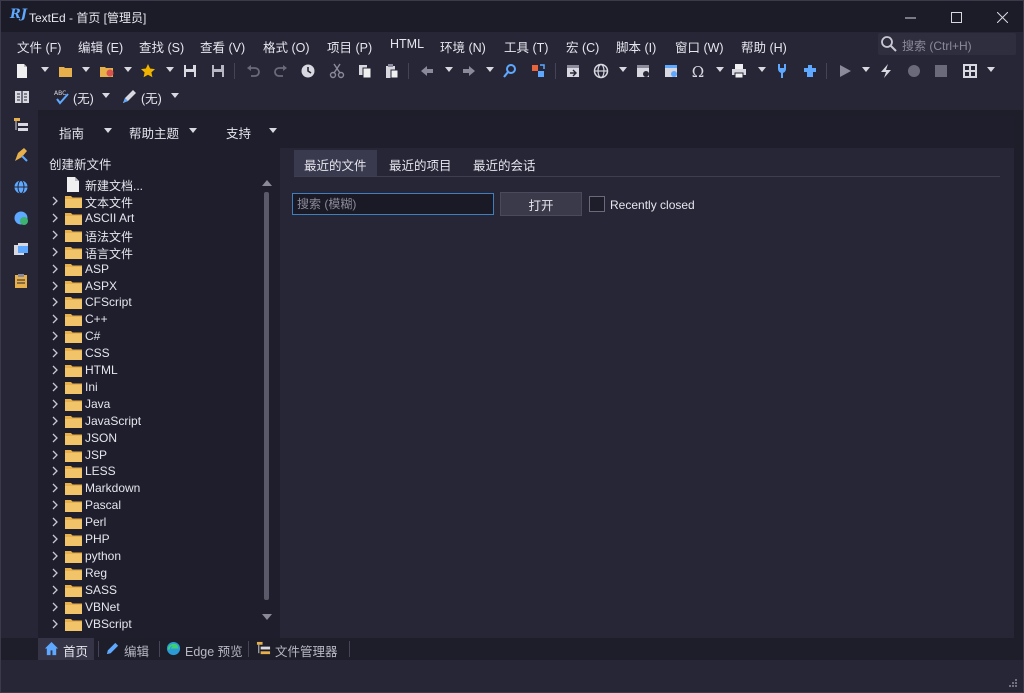 This screenshot has width=1024, height=693. What do you see at coordinates (941, 71) in the screenshot?
I see `stop-icon` at bounding box center [941, 71].